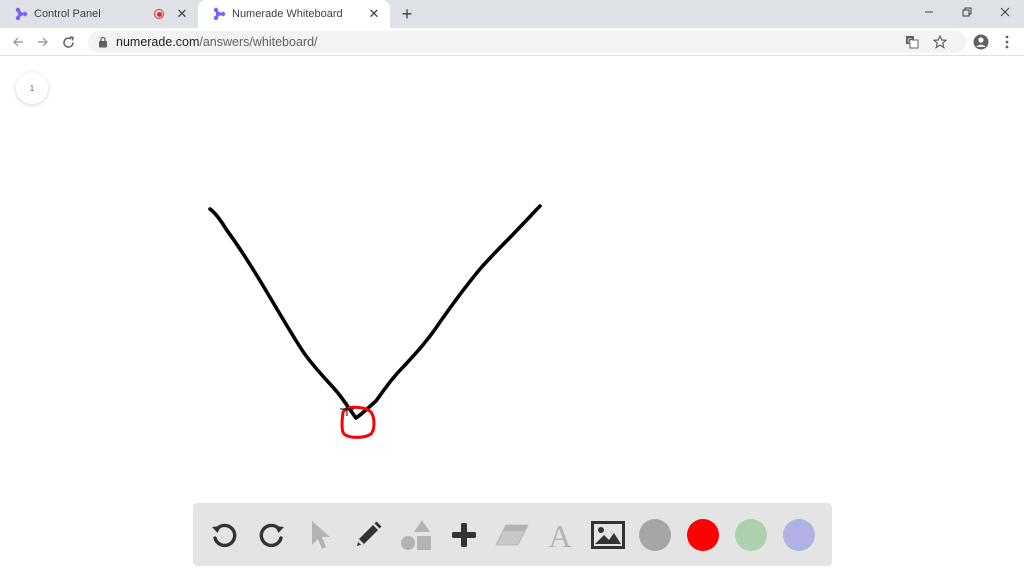  I want to click on undo-button, so click(224, 535).